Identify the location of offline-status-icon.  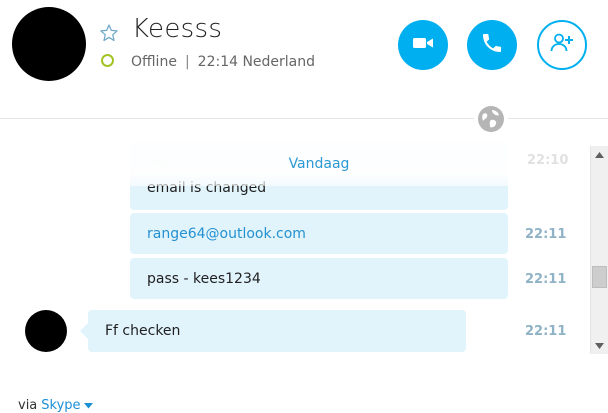
(107, 60).